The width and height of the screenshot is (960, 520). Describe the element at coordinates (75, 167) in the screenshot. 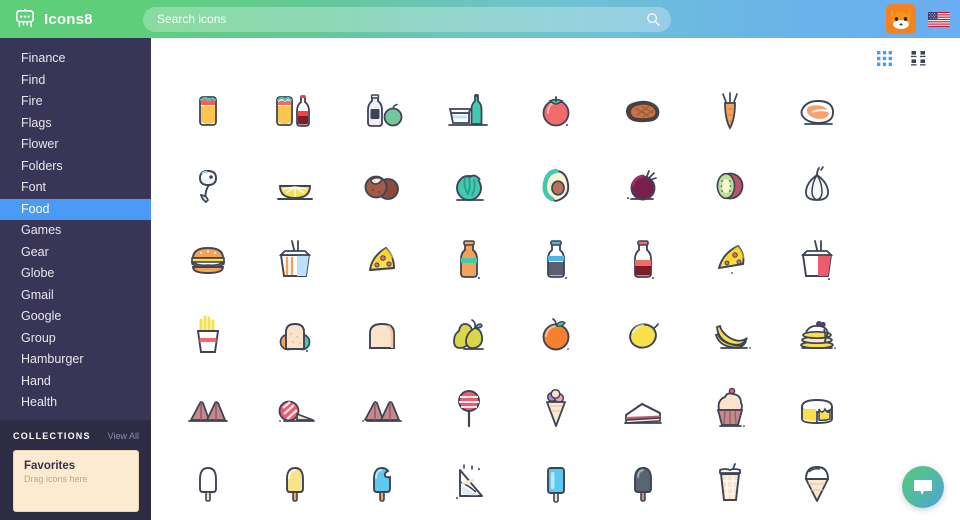

I see `sidebar-item-folders: Folders` at that location.